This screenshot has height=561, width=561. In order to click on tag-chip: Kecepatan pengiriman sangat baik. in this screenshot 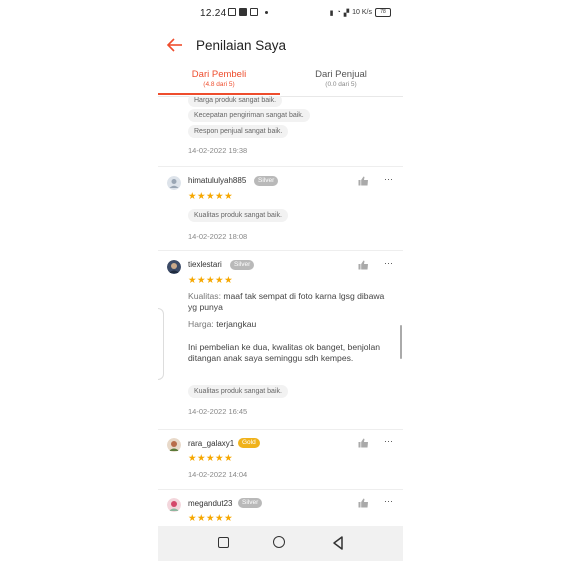, I will do `click(249, 115)`.